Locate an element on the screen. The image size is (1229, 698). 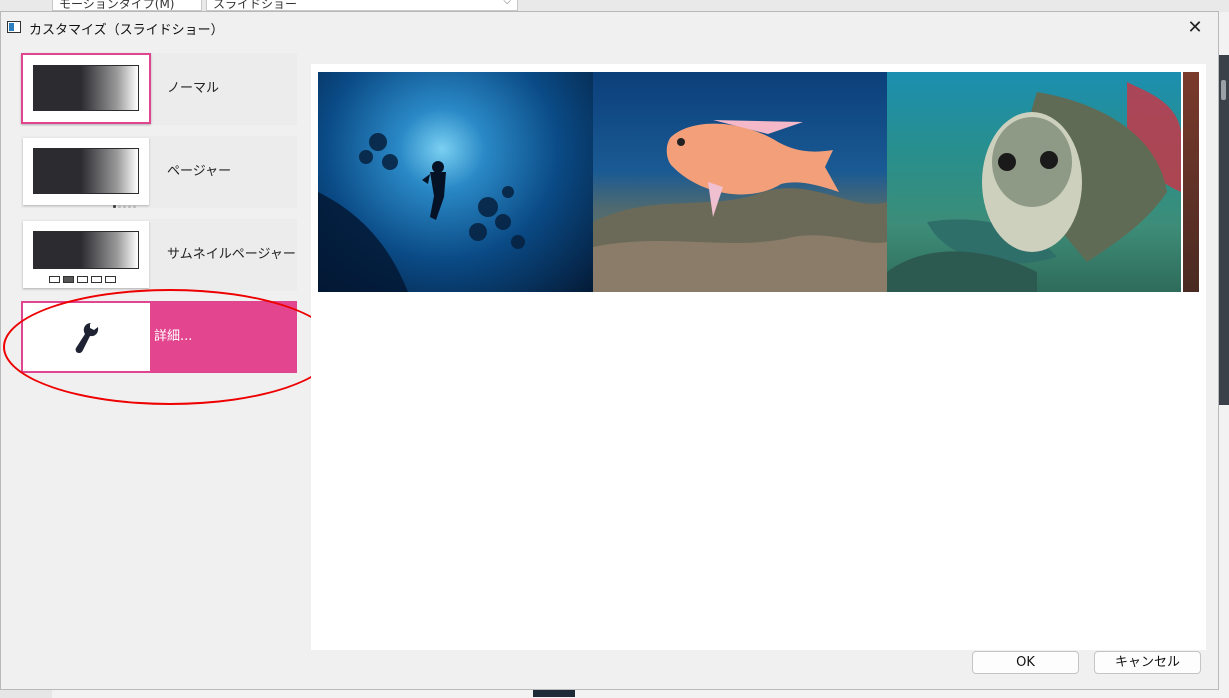
photo-fish-icon is located at coordinates (740, 182).